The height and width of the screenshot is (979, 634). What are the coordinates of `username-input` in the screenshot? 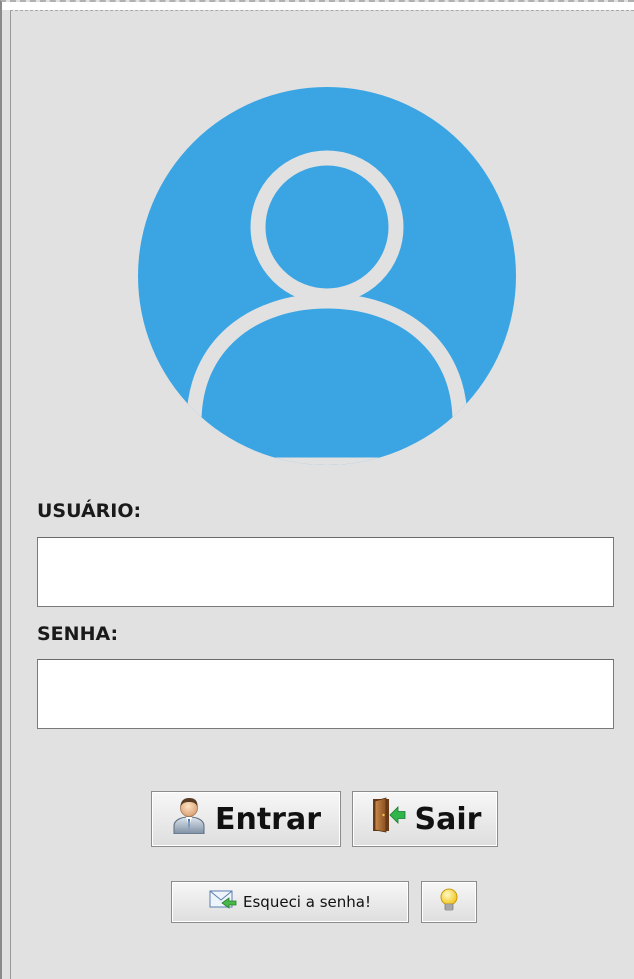 It's located at (325, 572).